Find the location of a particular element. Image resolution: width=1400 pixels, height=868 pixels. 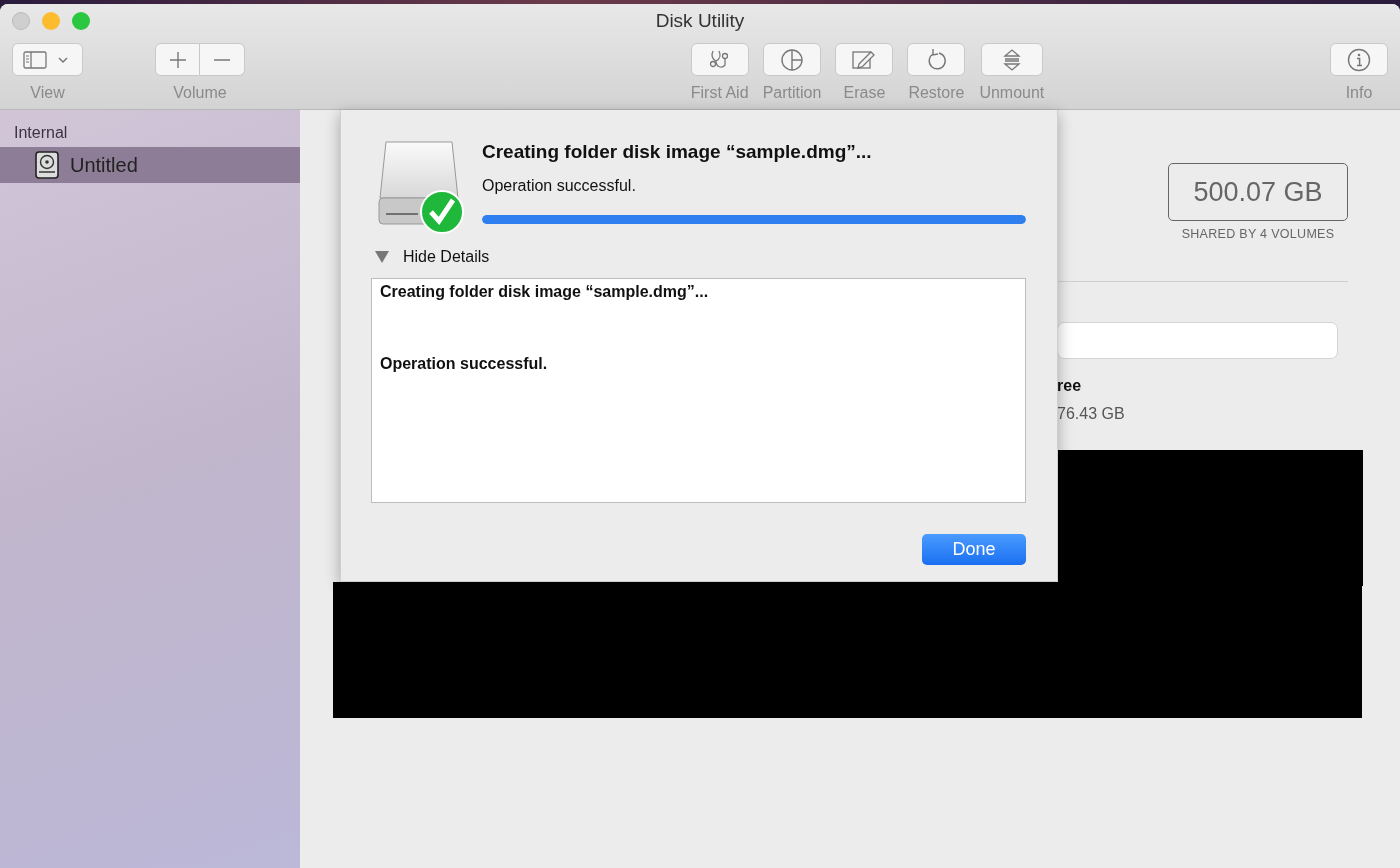

log-line: Operation successful. is located at coordinates (464, 364).